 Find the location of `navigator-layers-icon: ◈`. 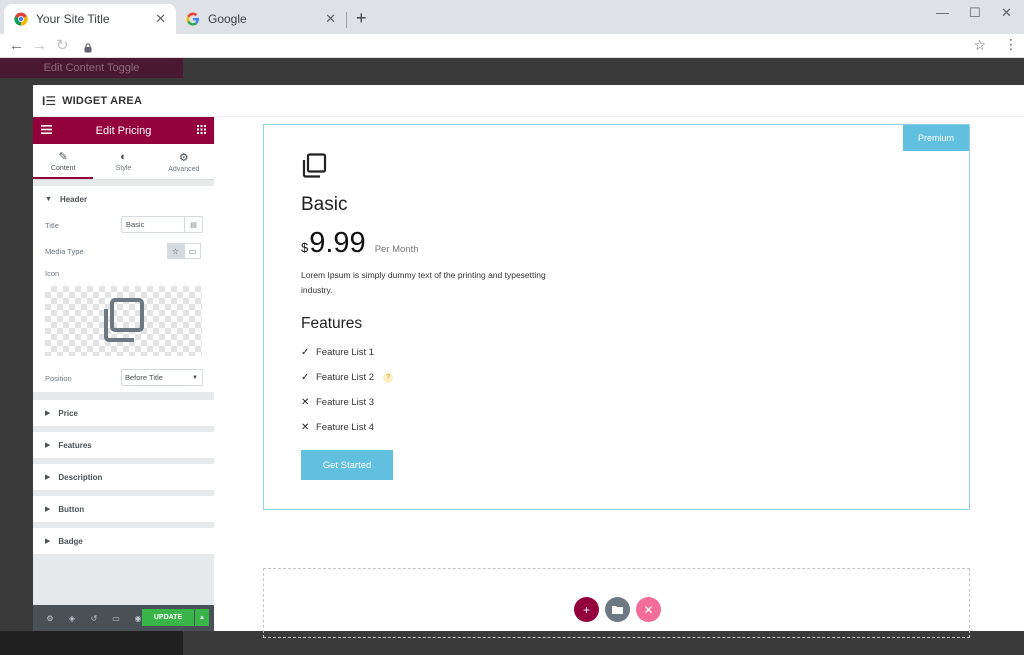

navigator-layers-icon: ◈ is located at coordinates (72, 618).